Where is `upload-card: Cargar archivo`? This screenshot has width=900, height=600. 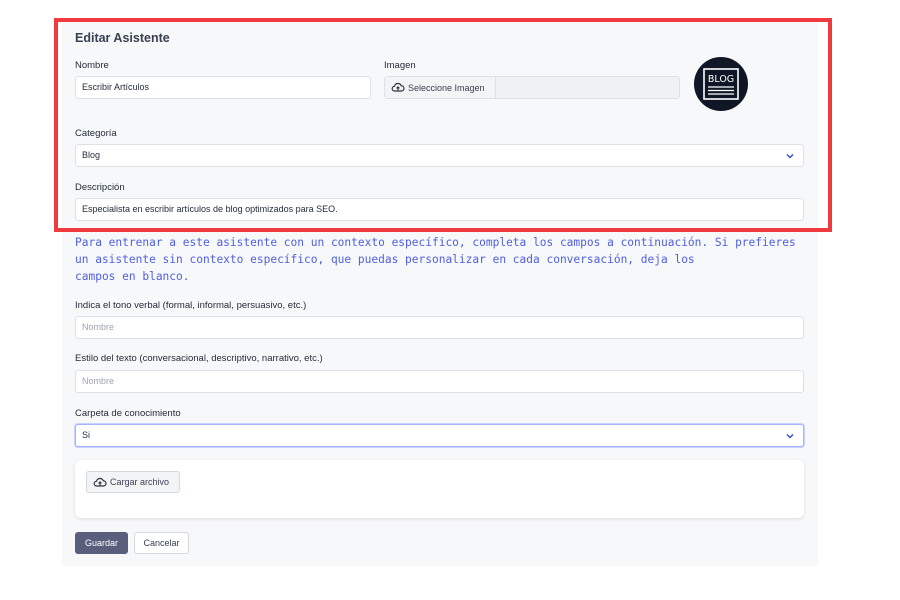 upload-card: Cargar archivo is located at coordinates (439, 489).